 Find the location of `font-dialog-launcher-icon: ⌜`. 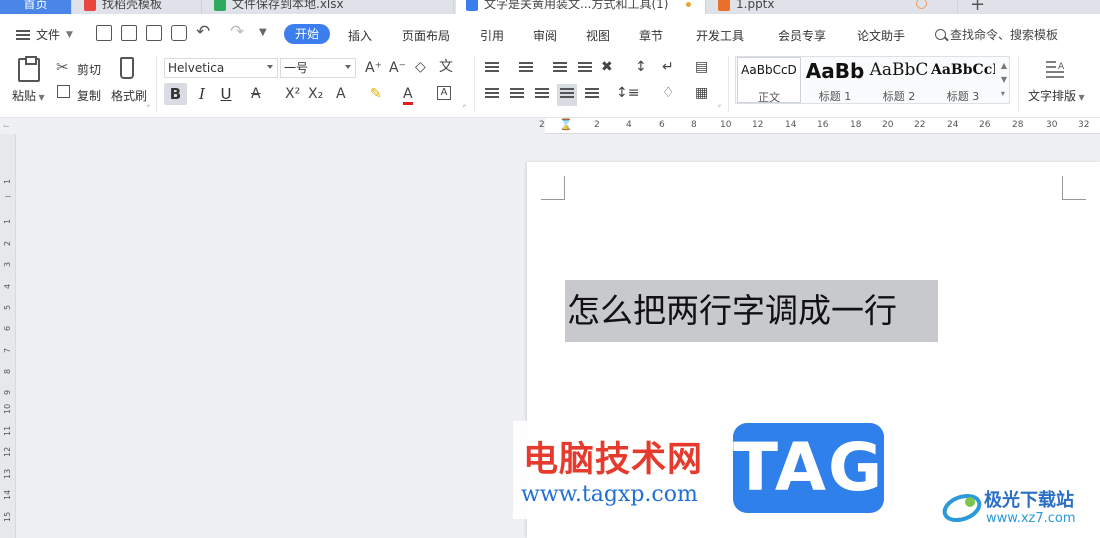

font-dialog-launcher-icon: ⌜ is located at coordinates (465, 108).